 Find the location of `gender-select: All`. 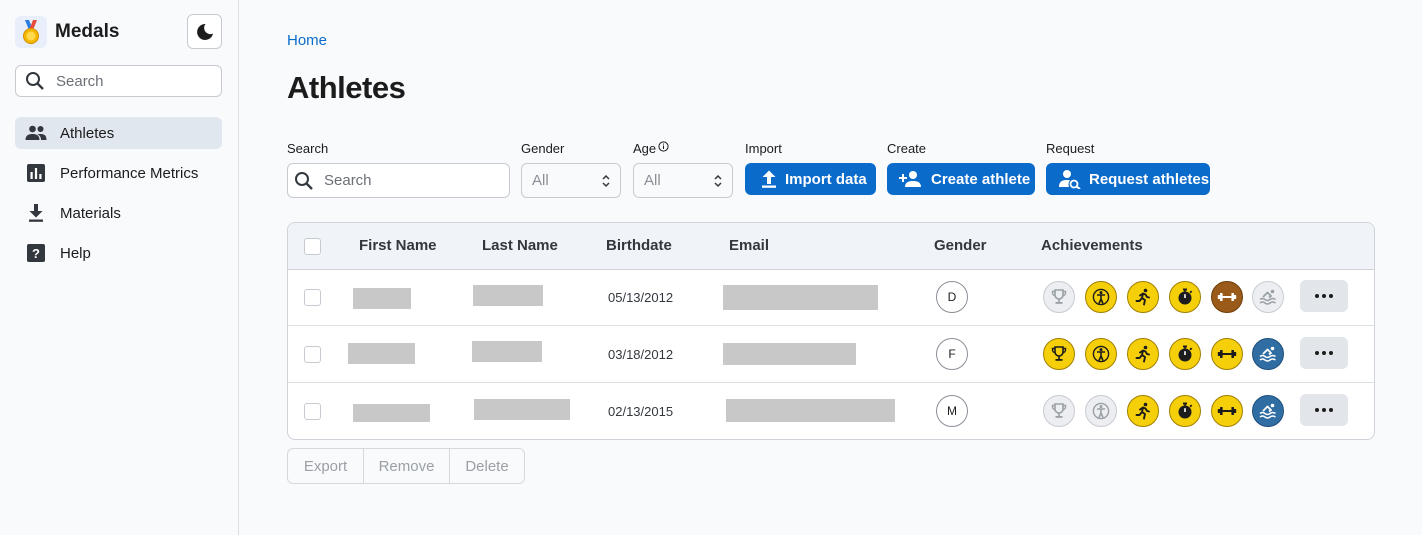

gender-select: All is located at coordinates (571, 180).